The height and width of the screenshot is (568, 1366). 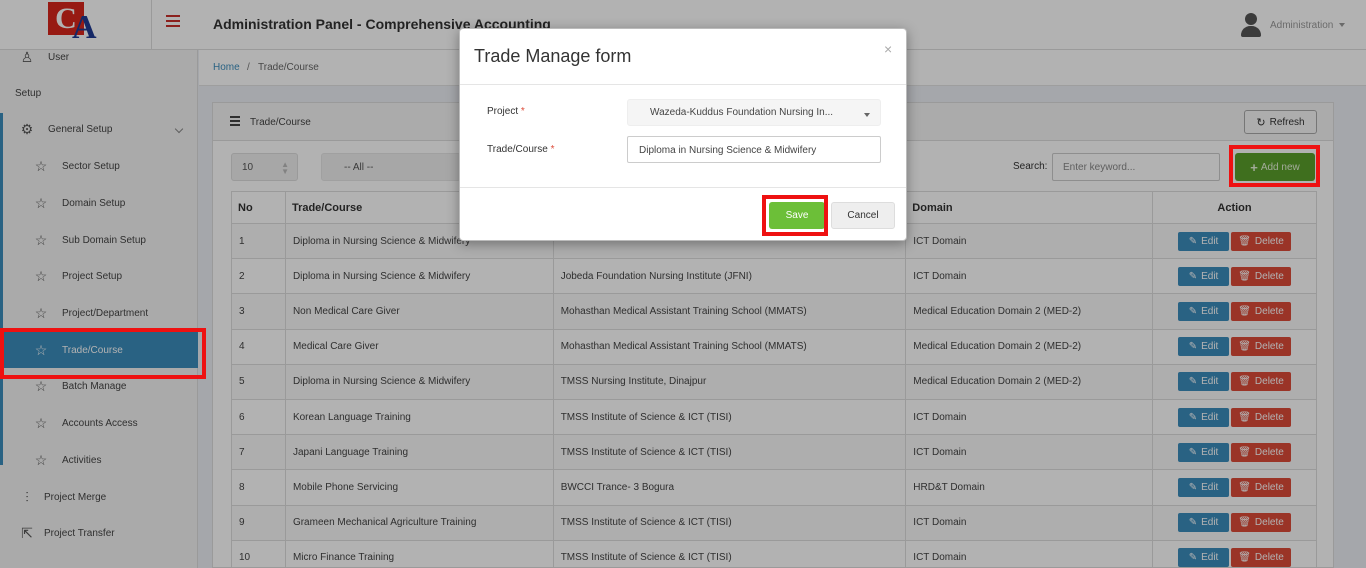 I want to click on project-label-text: Project, so click(x=503, y=111).